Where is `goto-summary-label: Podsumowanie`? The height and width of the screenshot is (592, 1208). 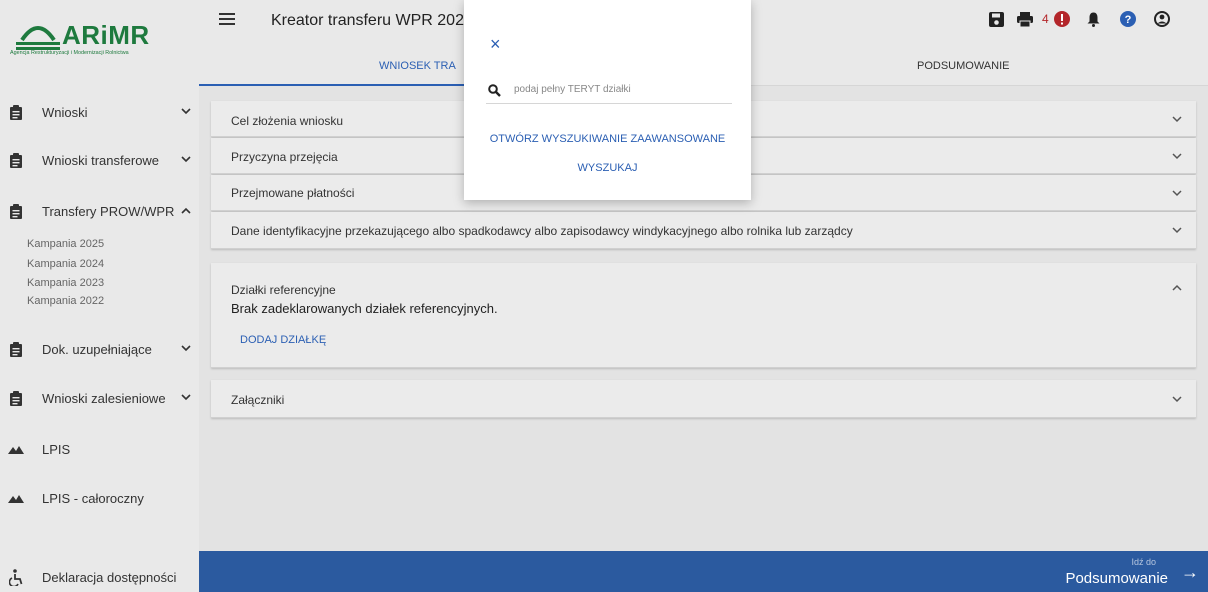
goto-summary-label: Podsumowanie is located at coordinates (1116, 578).